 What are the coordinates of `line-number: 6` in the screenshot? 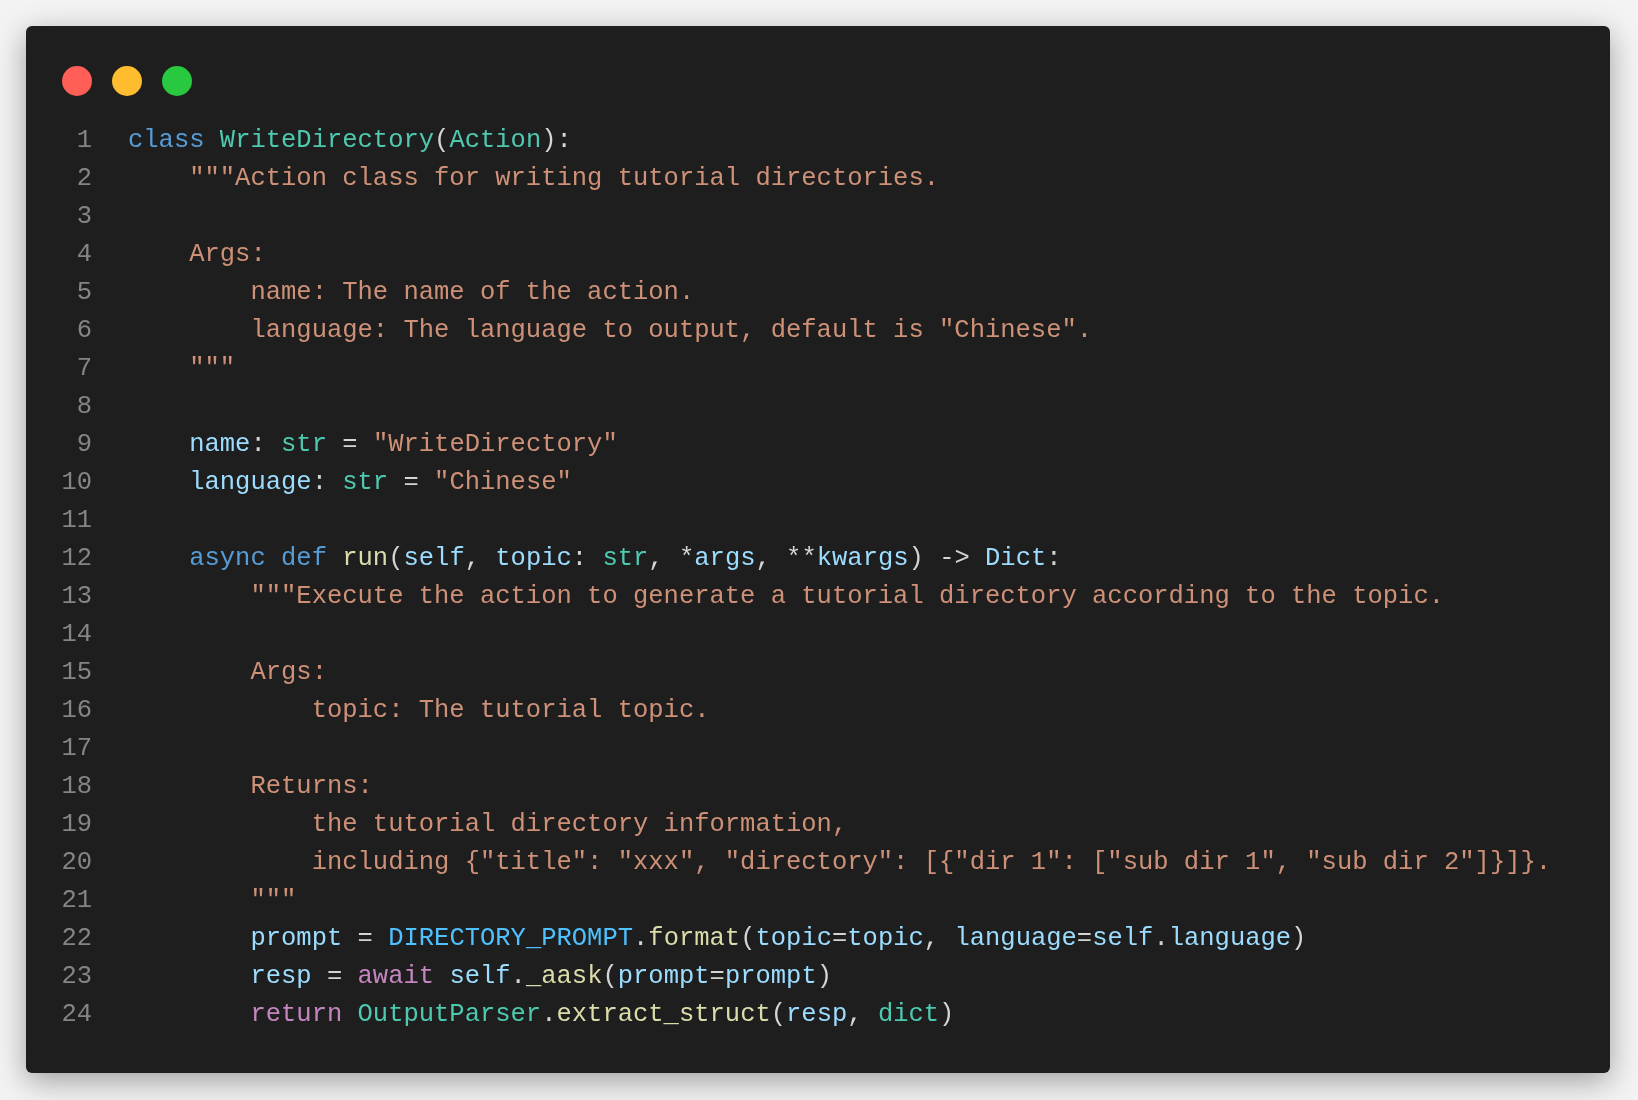 It's located at (84, 331).